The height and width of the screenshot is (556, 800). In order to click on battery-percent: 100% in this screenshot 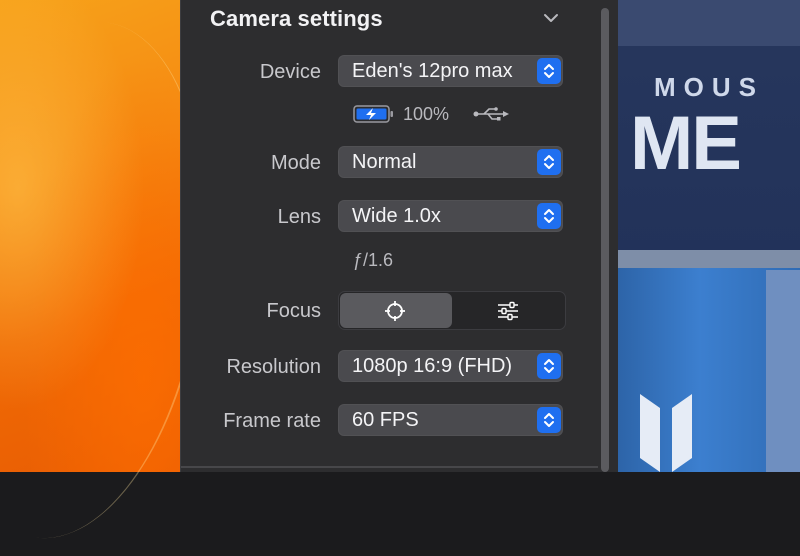, I will do `click(426, 114)`.